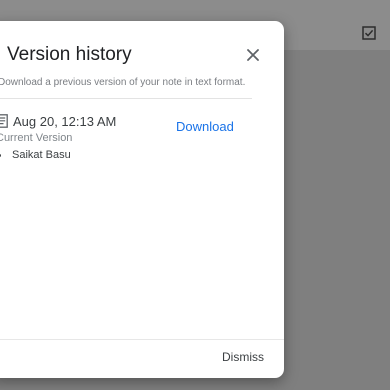 The height and width of the screenshot is (390, 390). Describe the element at coordinates (369, 33) in the screenshot. I see `checkbox-icon` at that location.